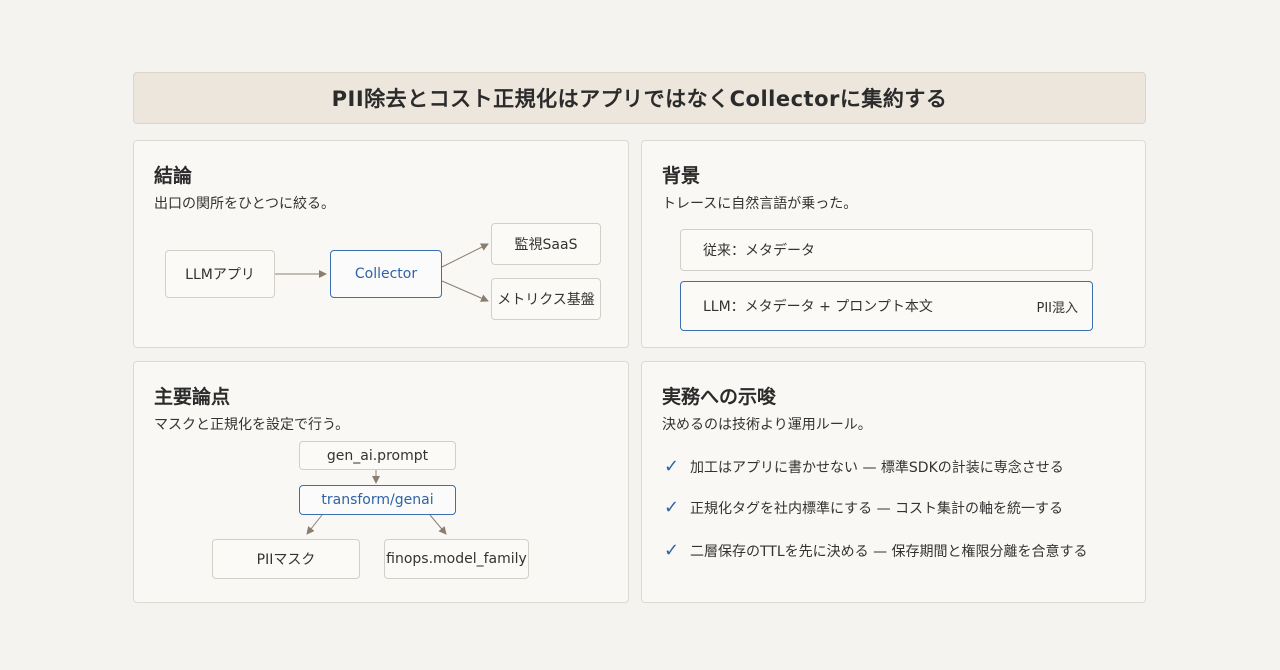 Image resolution: width=1280 pixels, height=670 pixels. I want to click on llm-app-node: LLMアプリ, so click(220, 274).